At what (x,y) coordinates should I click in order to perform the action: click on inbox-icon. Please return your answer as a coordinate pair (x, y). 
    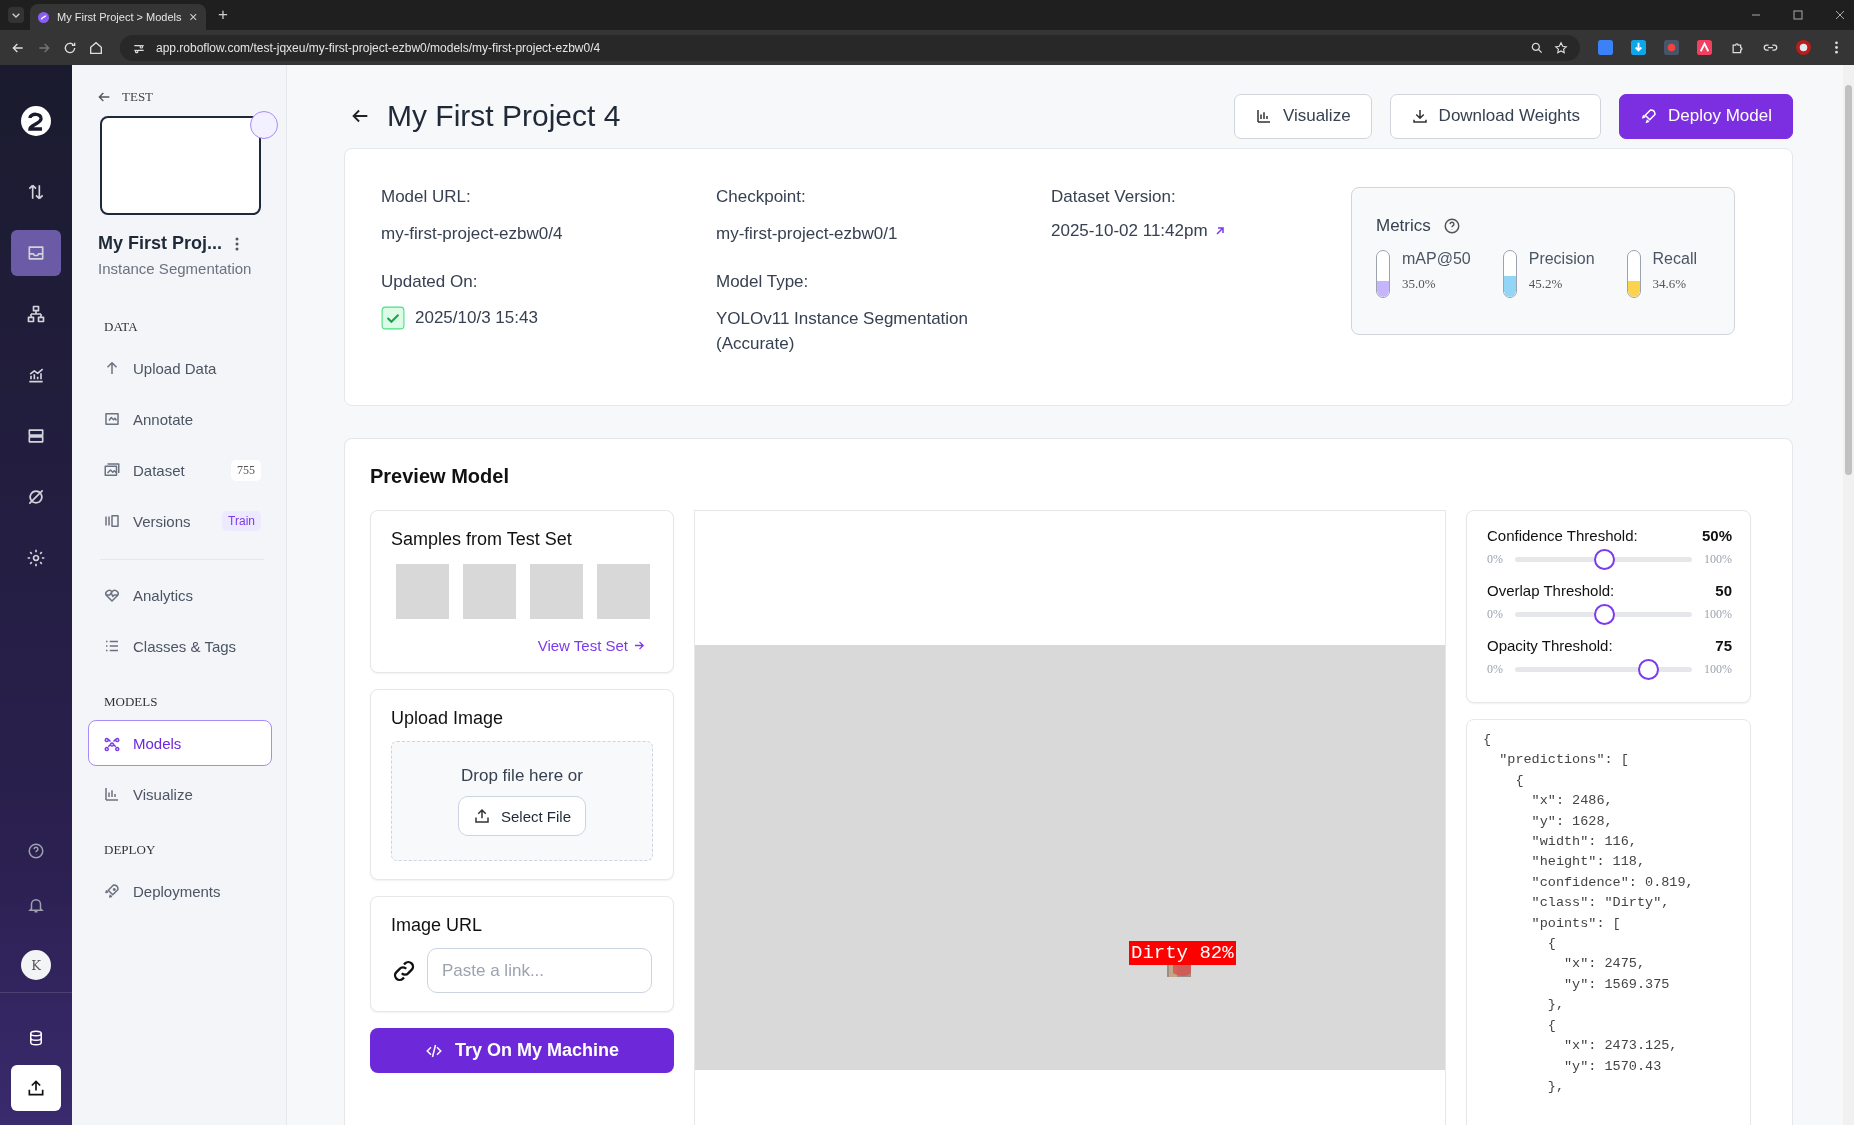
    Looking at the image, I should click on (36, 253).